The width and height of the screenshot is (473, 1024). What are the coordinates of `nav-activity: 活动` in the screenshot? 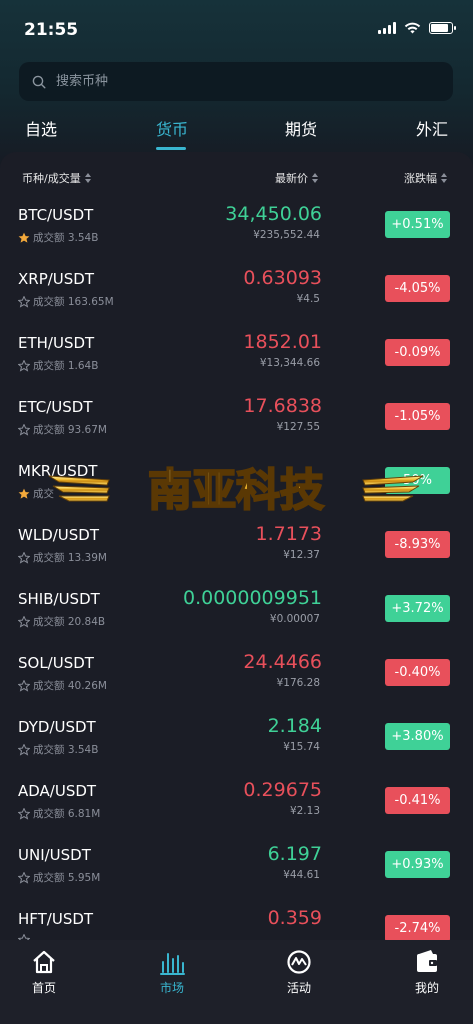 It's located at (299, 972).